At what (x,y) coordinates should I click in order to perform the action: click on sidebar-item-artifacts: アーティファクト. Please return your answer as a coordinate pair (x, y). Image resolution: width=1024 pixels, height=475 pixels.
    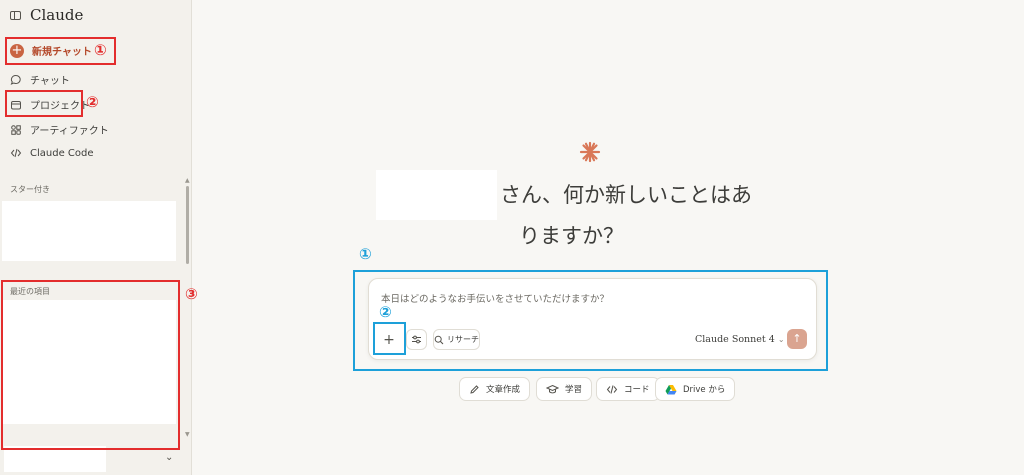
    Looking at the image, I should click on (59, 129).